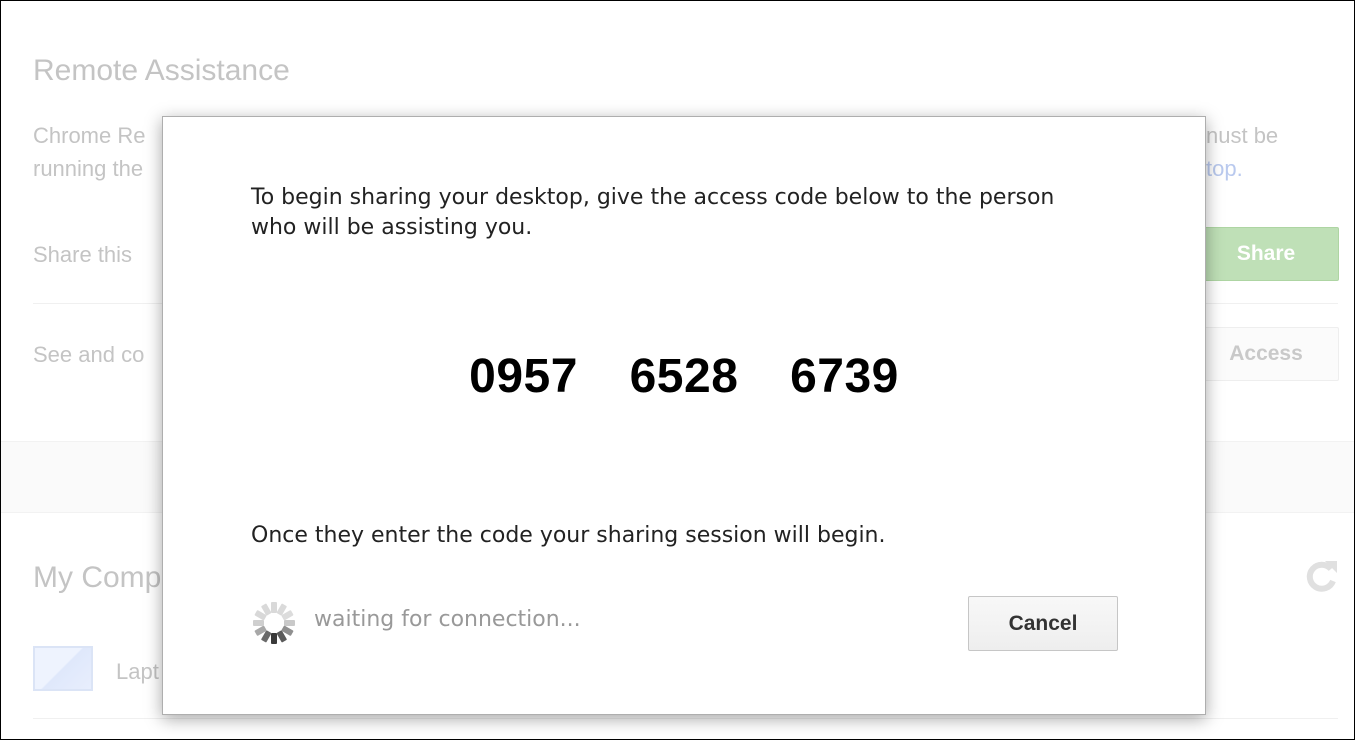 This screenshot has height=740, width=1355. I want to click on share-button: Share, so click(1266, 254).